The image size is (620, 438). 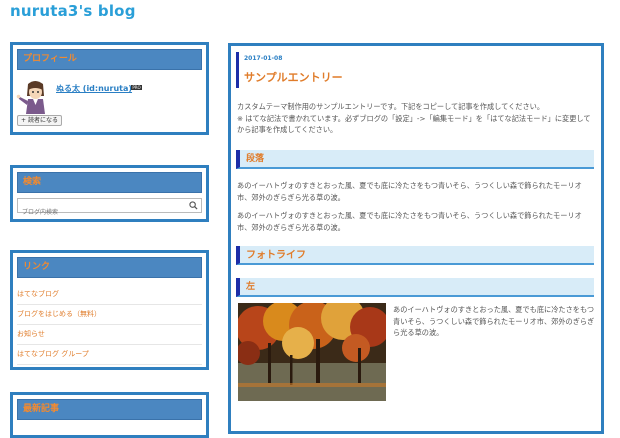 I want to click on link-hatena-blog: はてなブログ, so click(x=109, y=295).